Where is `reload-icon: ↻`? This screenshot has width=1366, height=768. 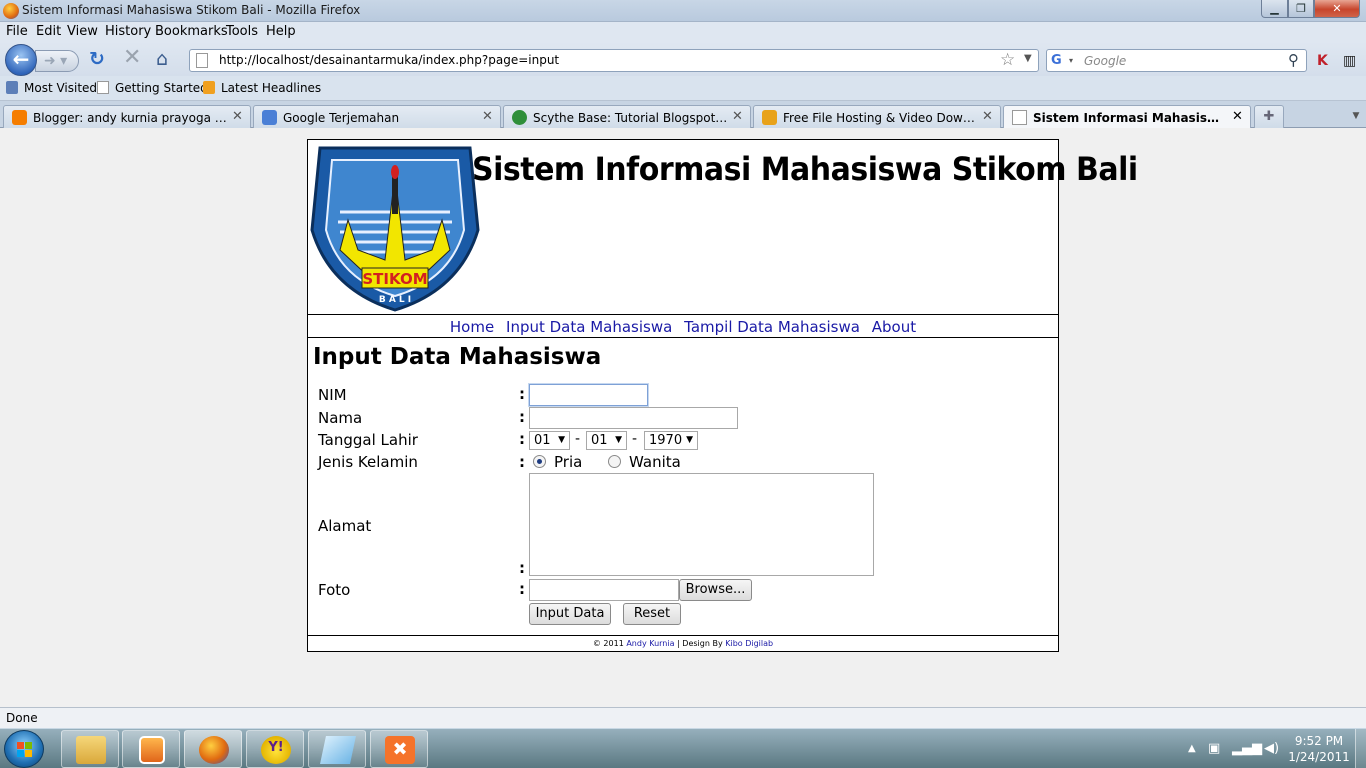 reload-icon: ↻ is located at coordinates (97, 59).